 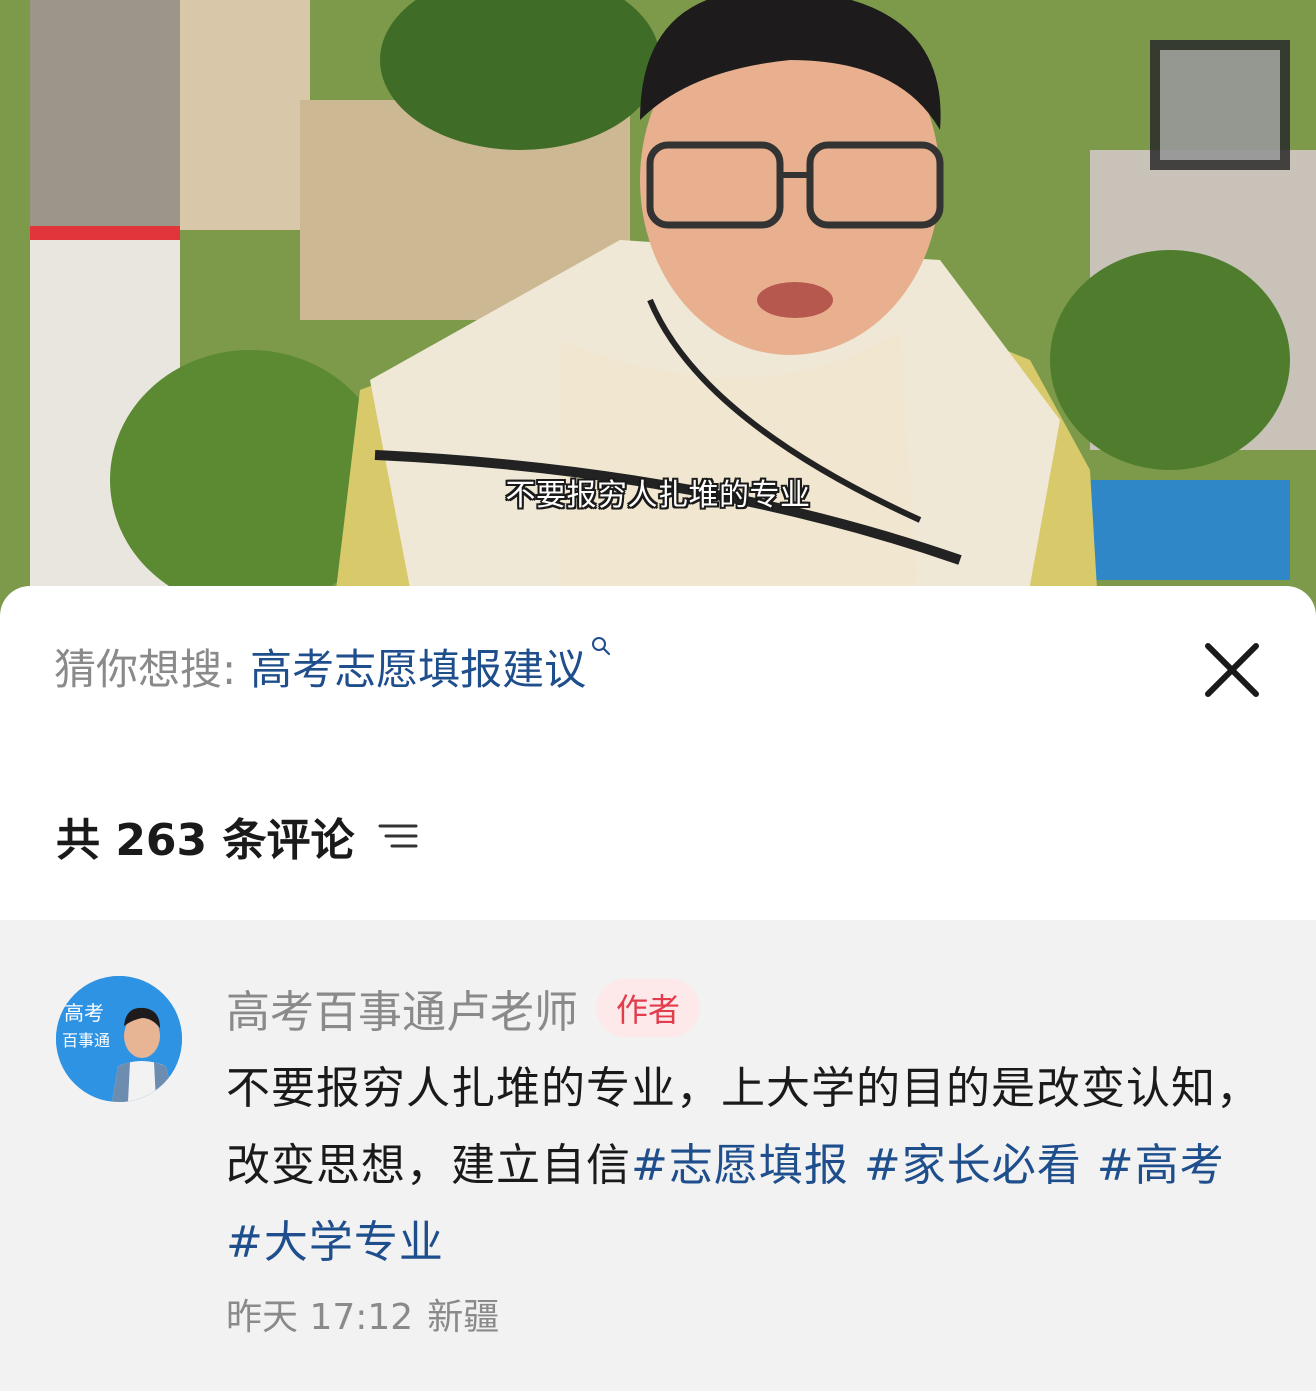 I want to click on search-suggestion-prefix: 猜你想搜:, so click(x=145, y=669).